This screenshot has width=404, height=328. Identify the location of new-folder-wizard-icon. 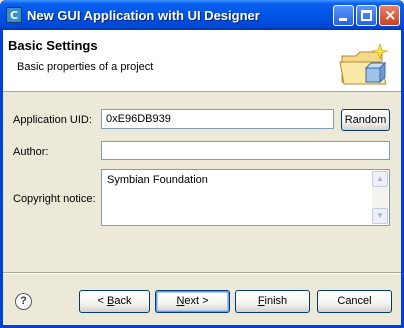
(364, 64).